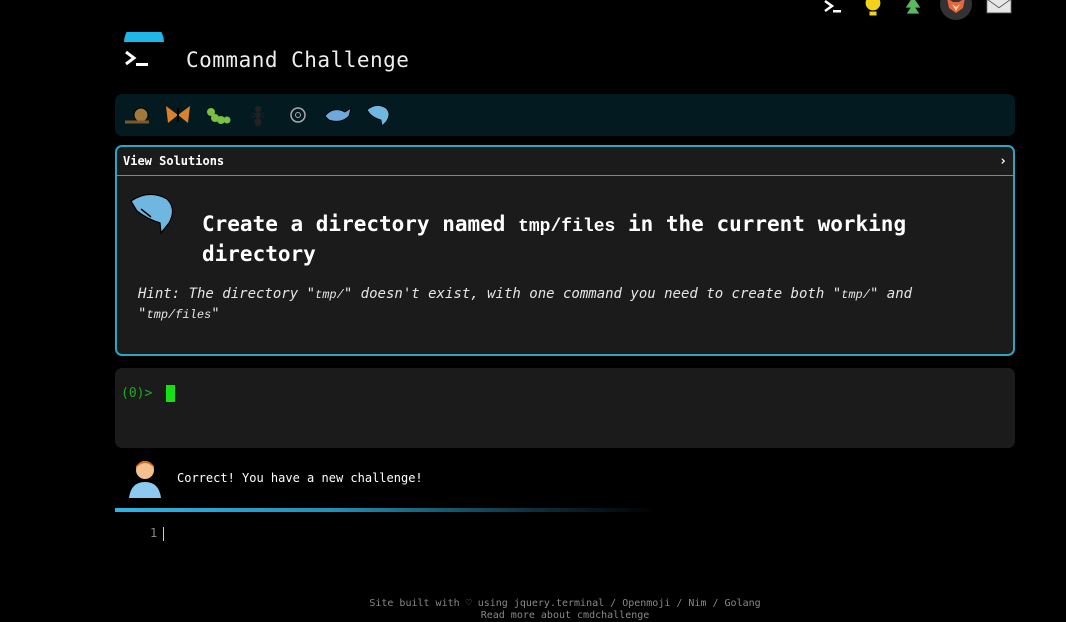  What do you see at coordinates (565, 408) in the screenshot?
I see `terminal: (0)>` at bounding box center [565, 408].